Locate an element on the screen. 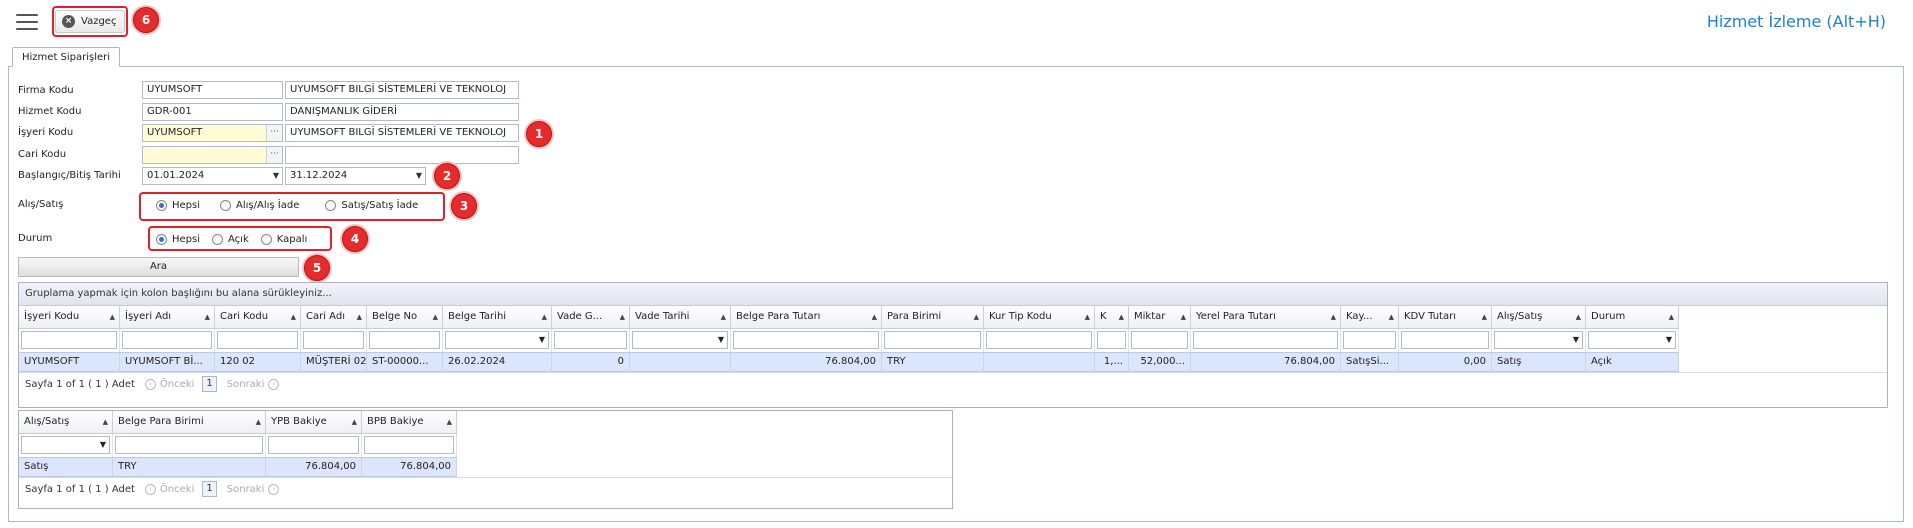 The width and height of the screenshot is (1913, 528). isyeri-kodu-input: UYUMSOFT ··· is located at coordinates (212, 133).